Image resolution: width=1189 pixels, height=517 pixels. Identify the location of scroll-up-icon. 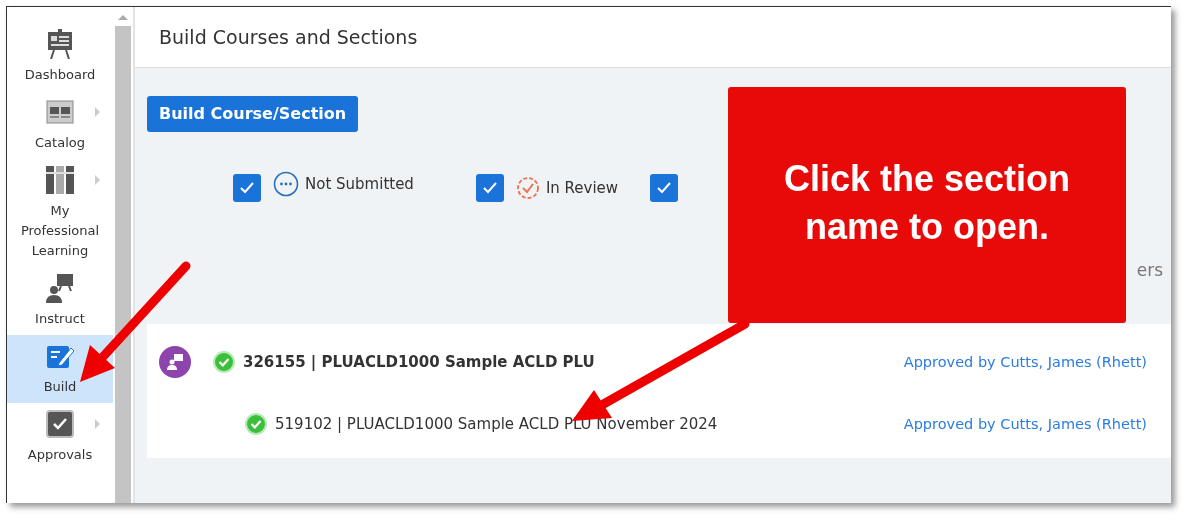
(123, 17).